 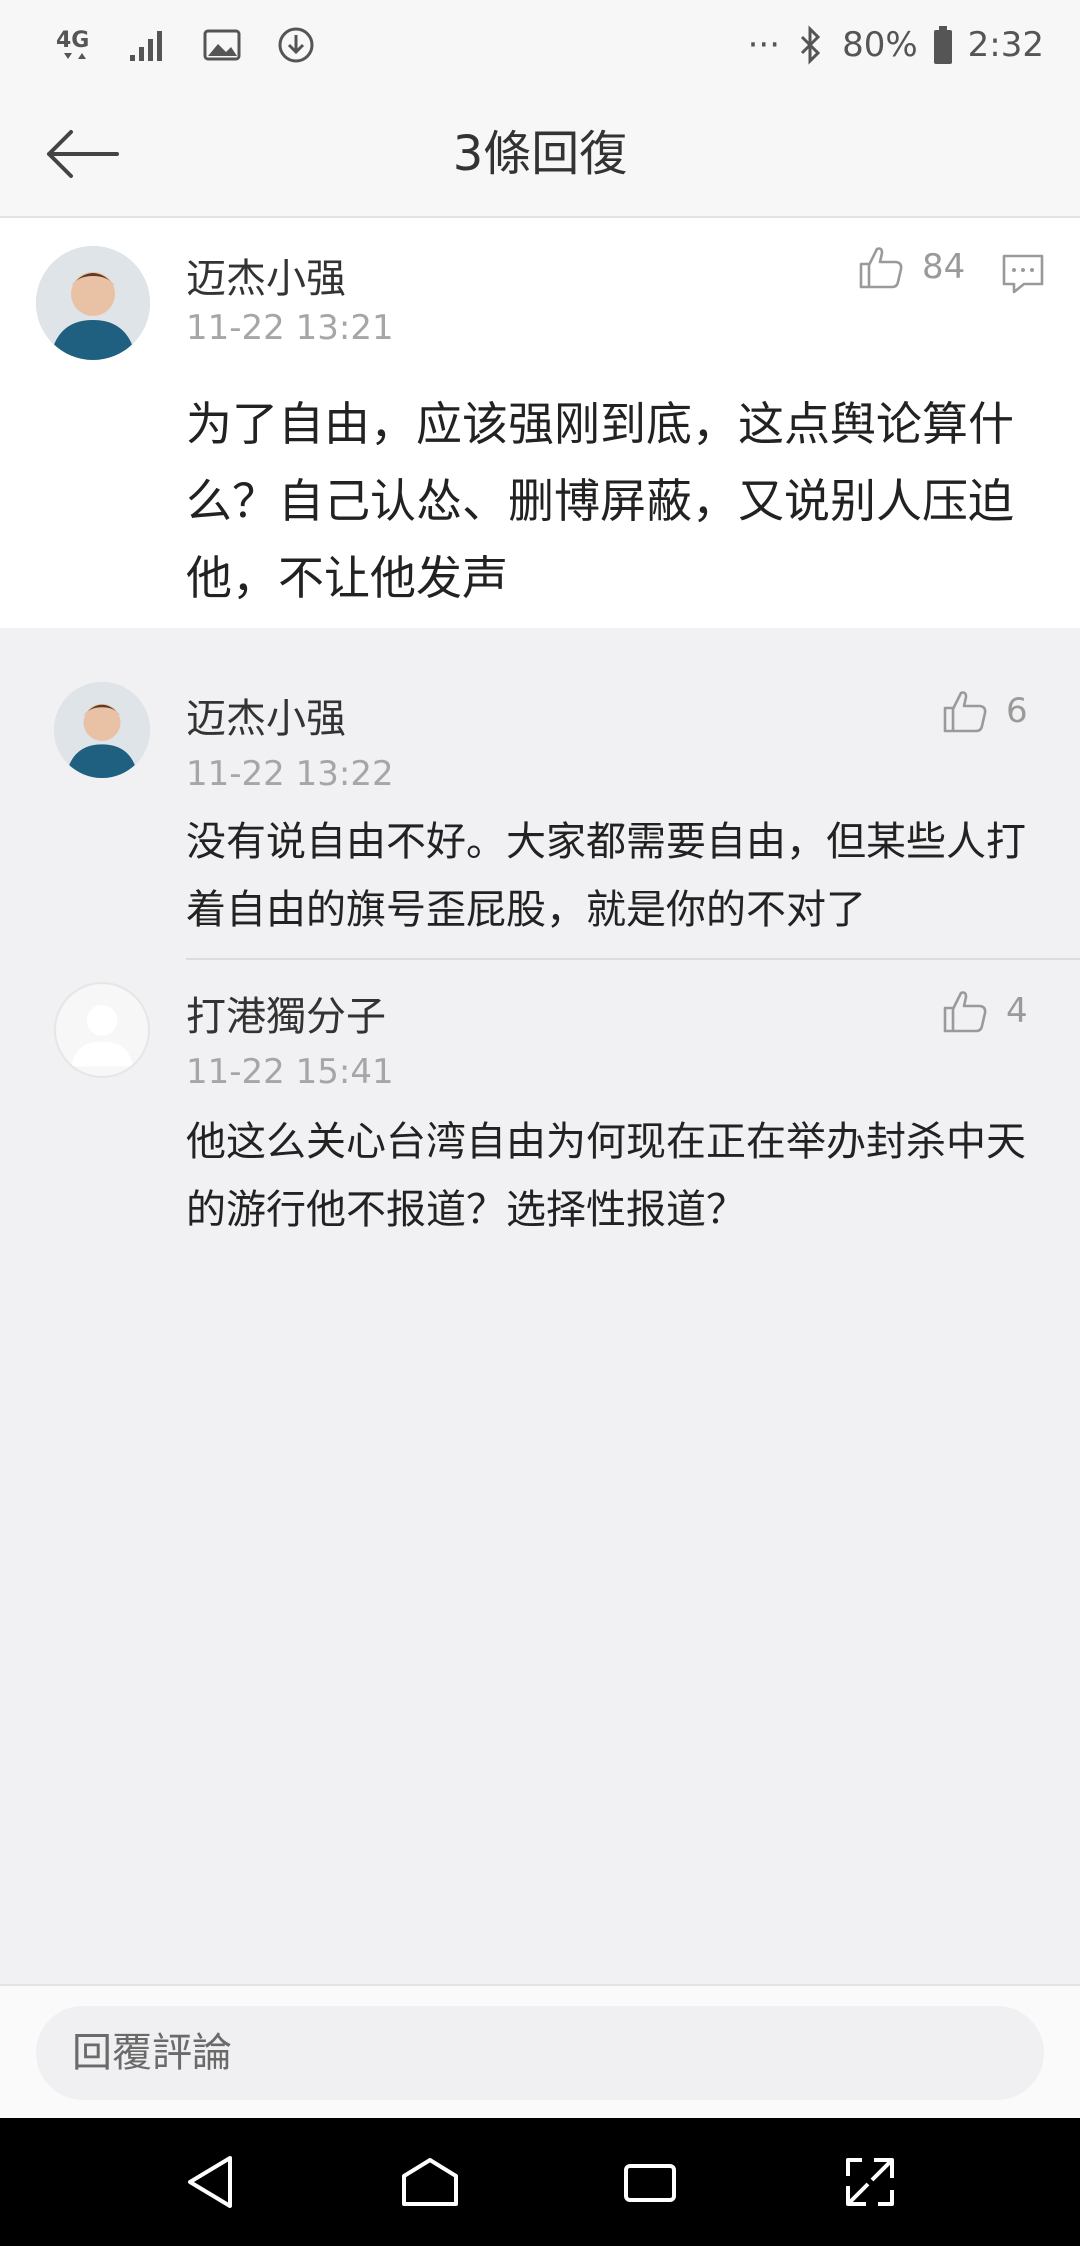 I want to click on nav-home-button, so click(x=430, y=2182).